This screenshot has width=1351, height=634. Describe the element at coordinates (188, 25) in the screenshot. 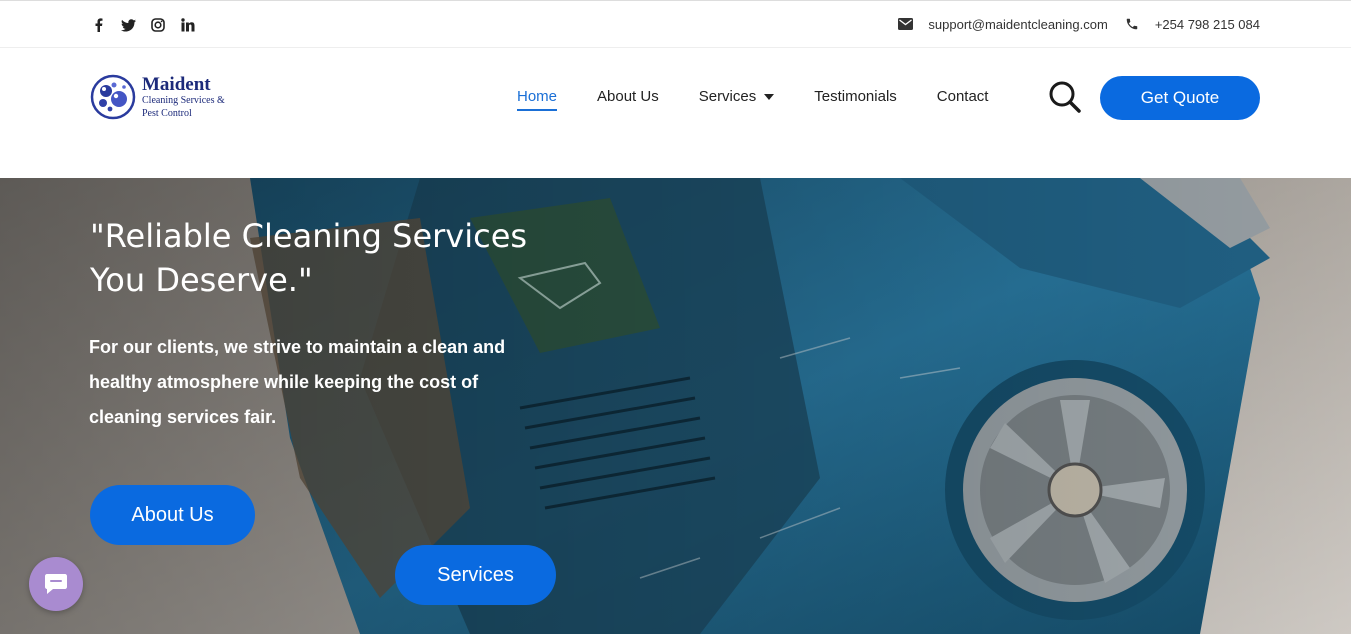

I see `linkedin-icon` at that location.